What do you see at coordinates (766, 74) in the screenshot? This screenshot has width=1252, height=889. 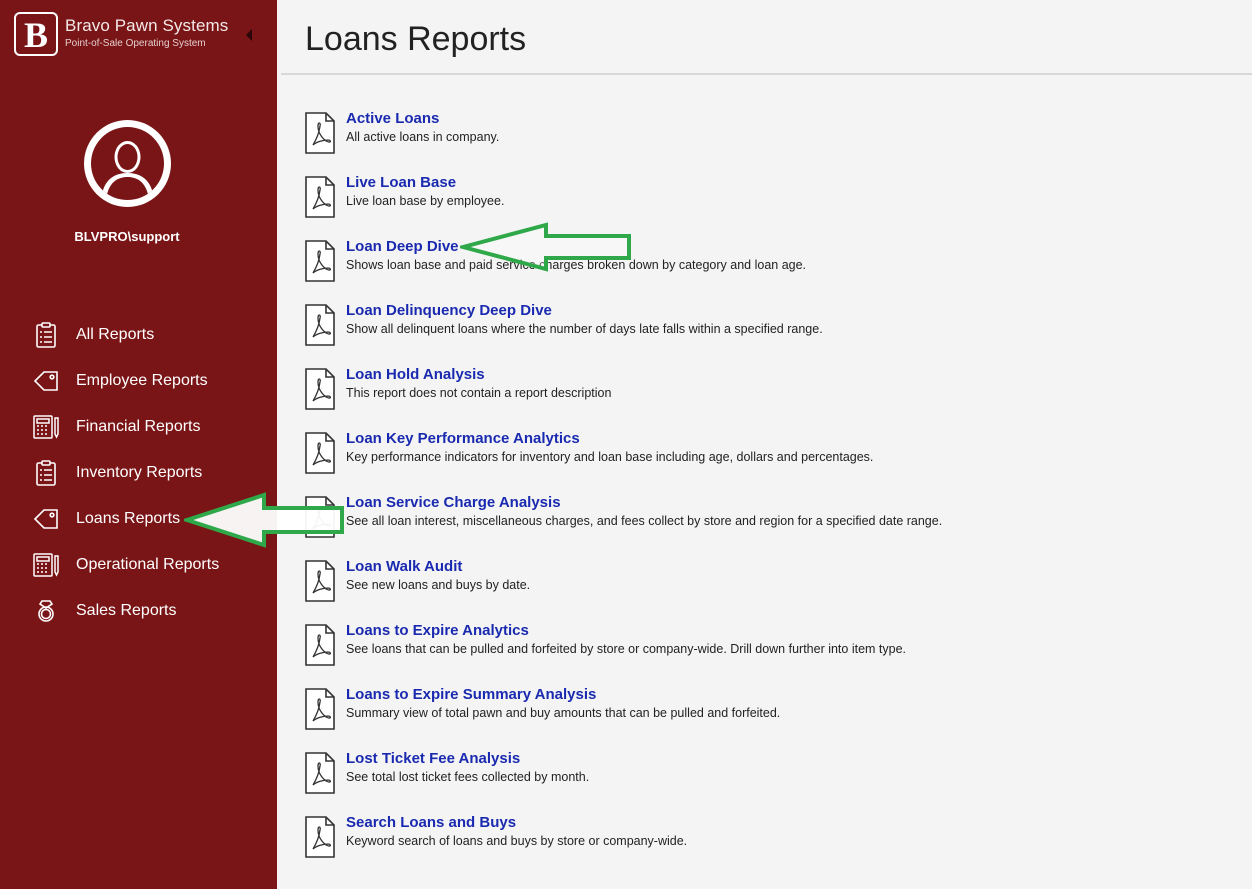 I see `title-divider` at bounding box center [766, 74].